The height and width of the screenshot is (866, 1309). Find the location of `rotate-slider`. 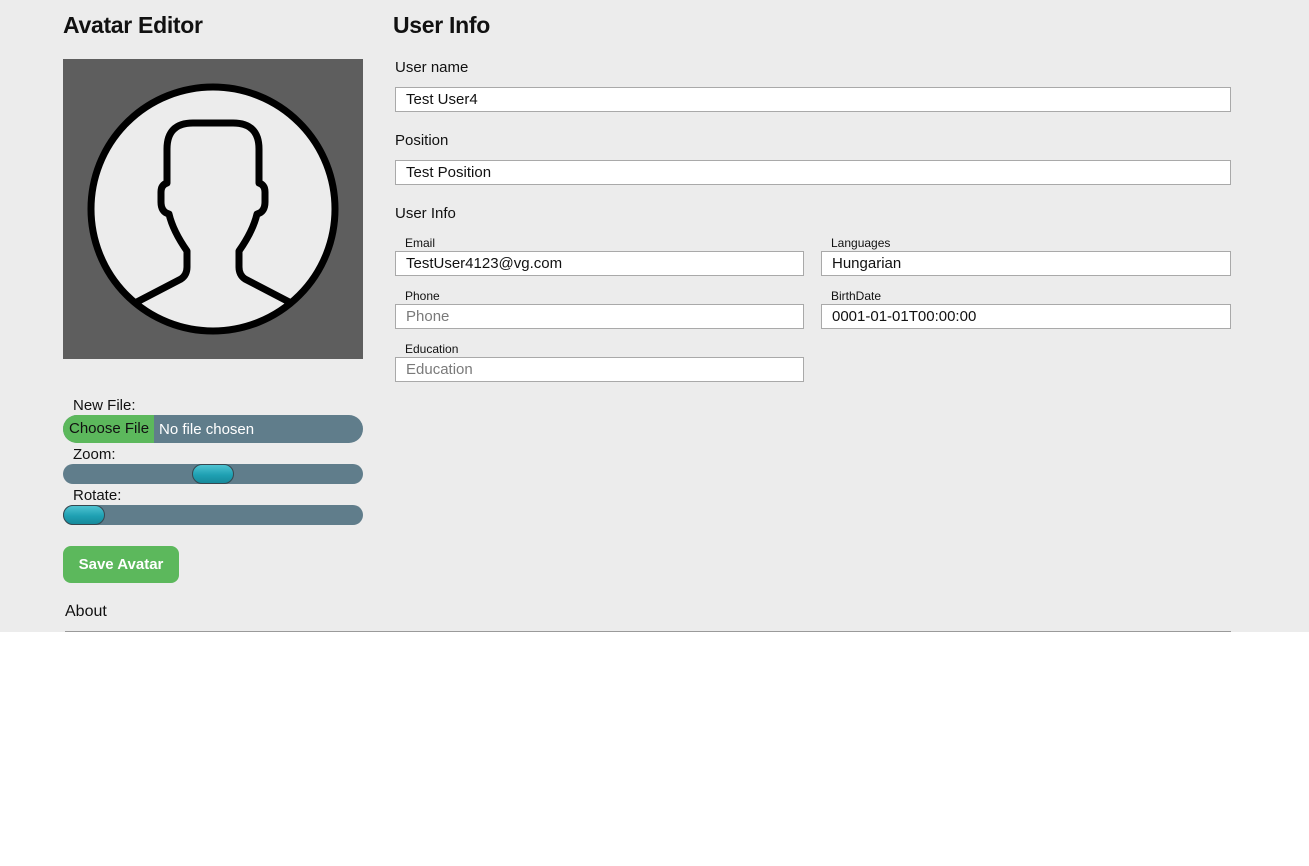

rotate-slider is located at coordinates (213, 515).